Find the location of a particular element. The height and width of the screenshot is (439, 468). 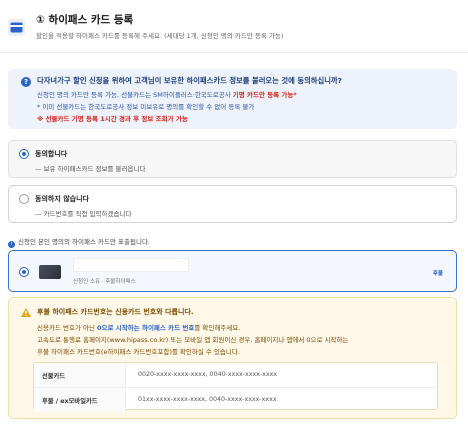

warning-line-3: 후불 하이패스 카드번호(e하이패스 카드번호포함)를 확인하실 수 있습니다. is located at coordinates (138, 352).